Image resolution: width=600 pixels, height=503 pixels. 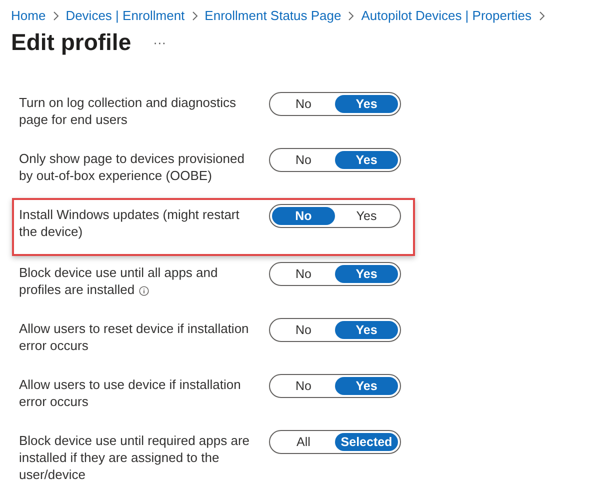 What do you see at coordinates (134, 337) in the screenshot?
I see `setting-label: Allow users to reset device if installation error occurs` at bounding box center [134, 337].